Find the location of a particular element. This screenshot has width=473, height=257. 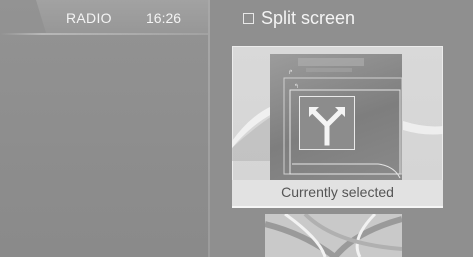

map-thumbnail is located at coordinates (333, 235).